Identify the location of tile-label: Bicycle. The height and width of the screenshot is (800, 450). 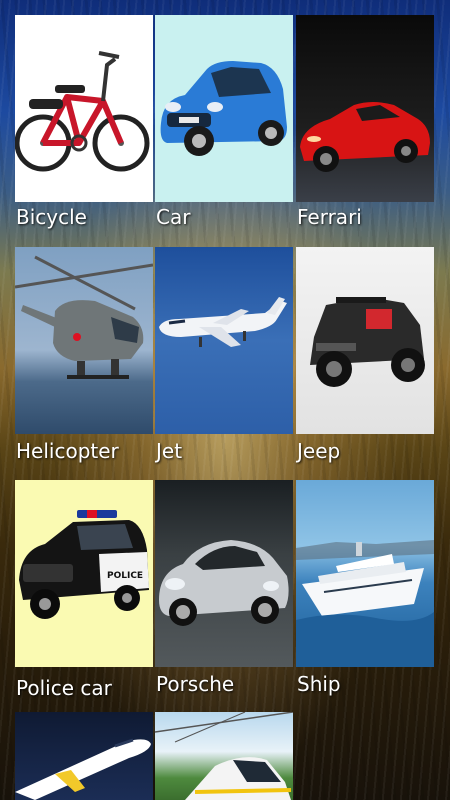
(51, 217).